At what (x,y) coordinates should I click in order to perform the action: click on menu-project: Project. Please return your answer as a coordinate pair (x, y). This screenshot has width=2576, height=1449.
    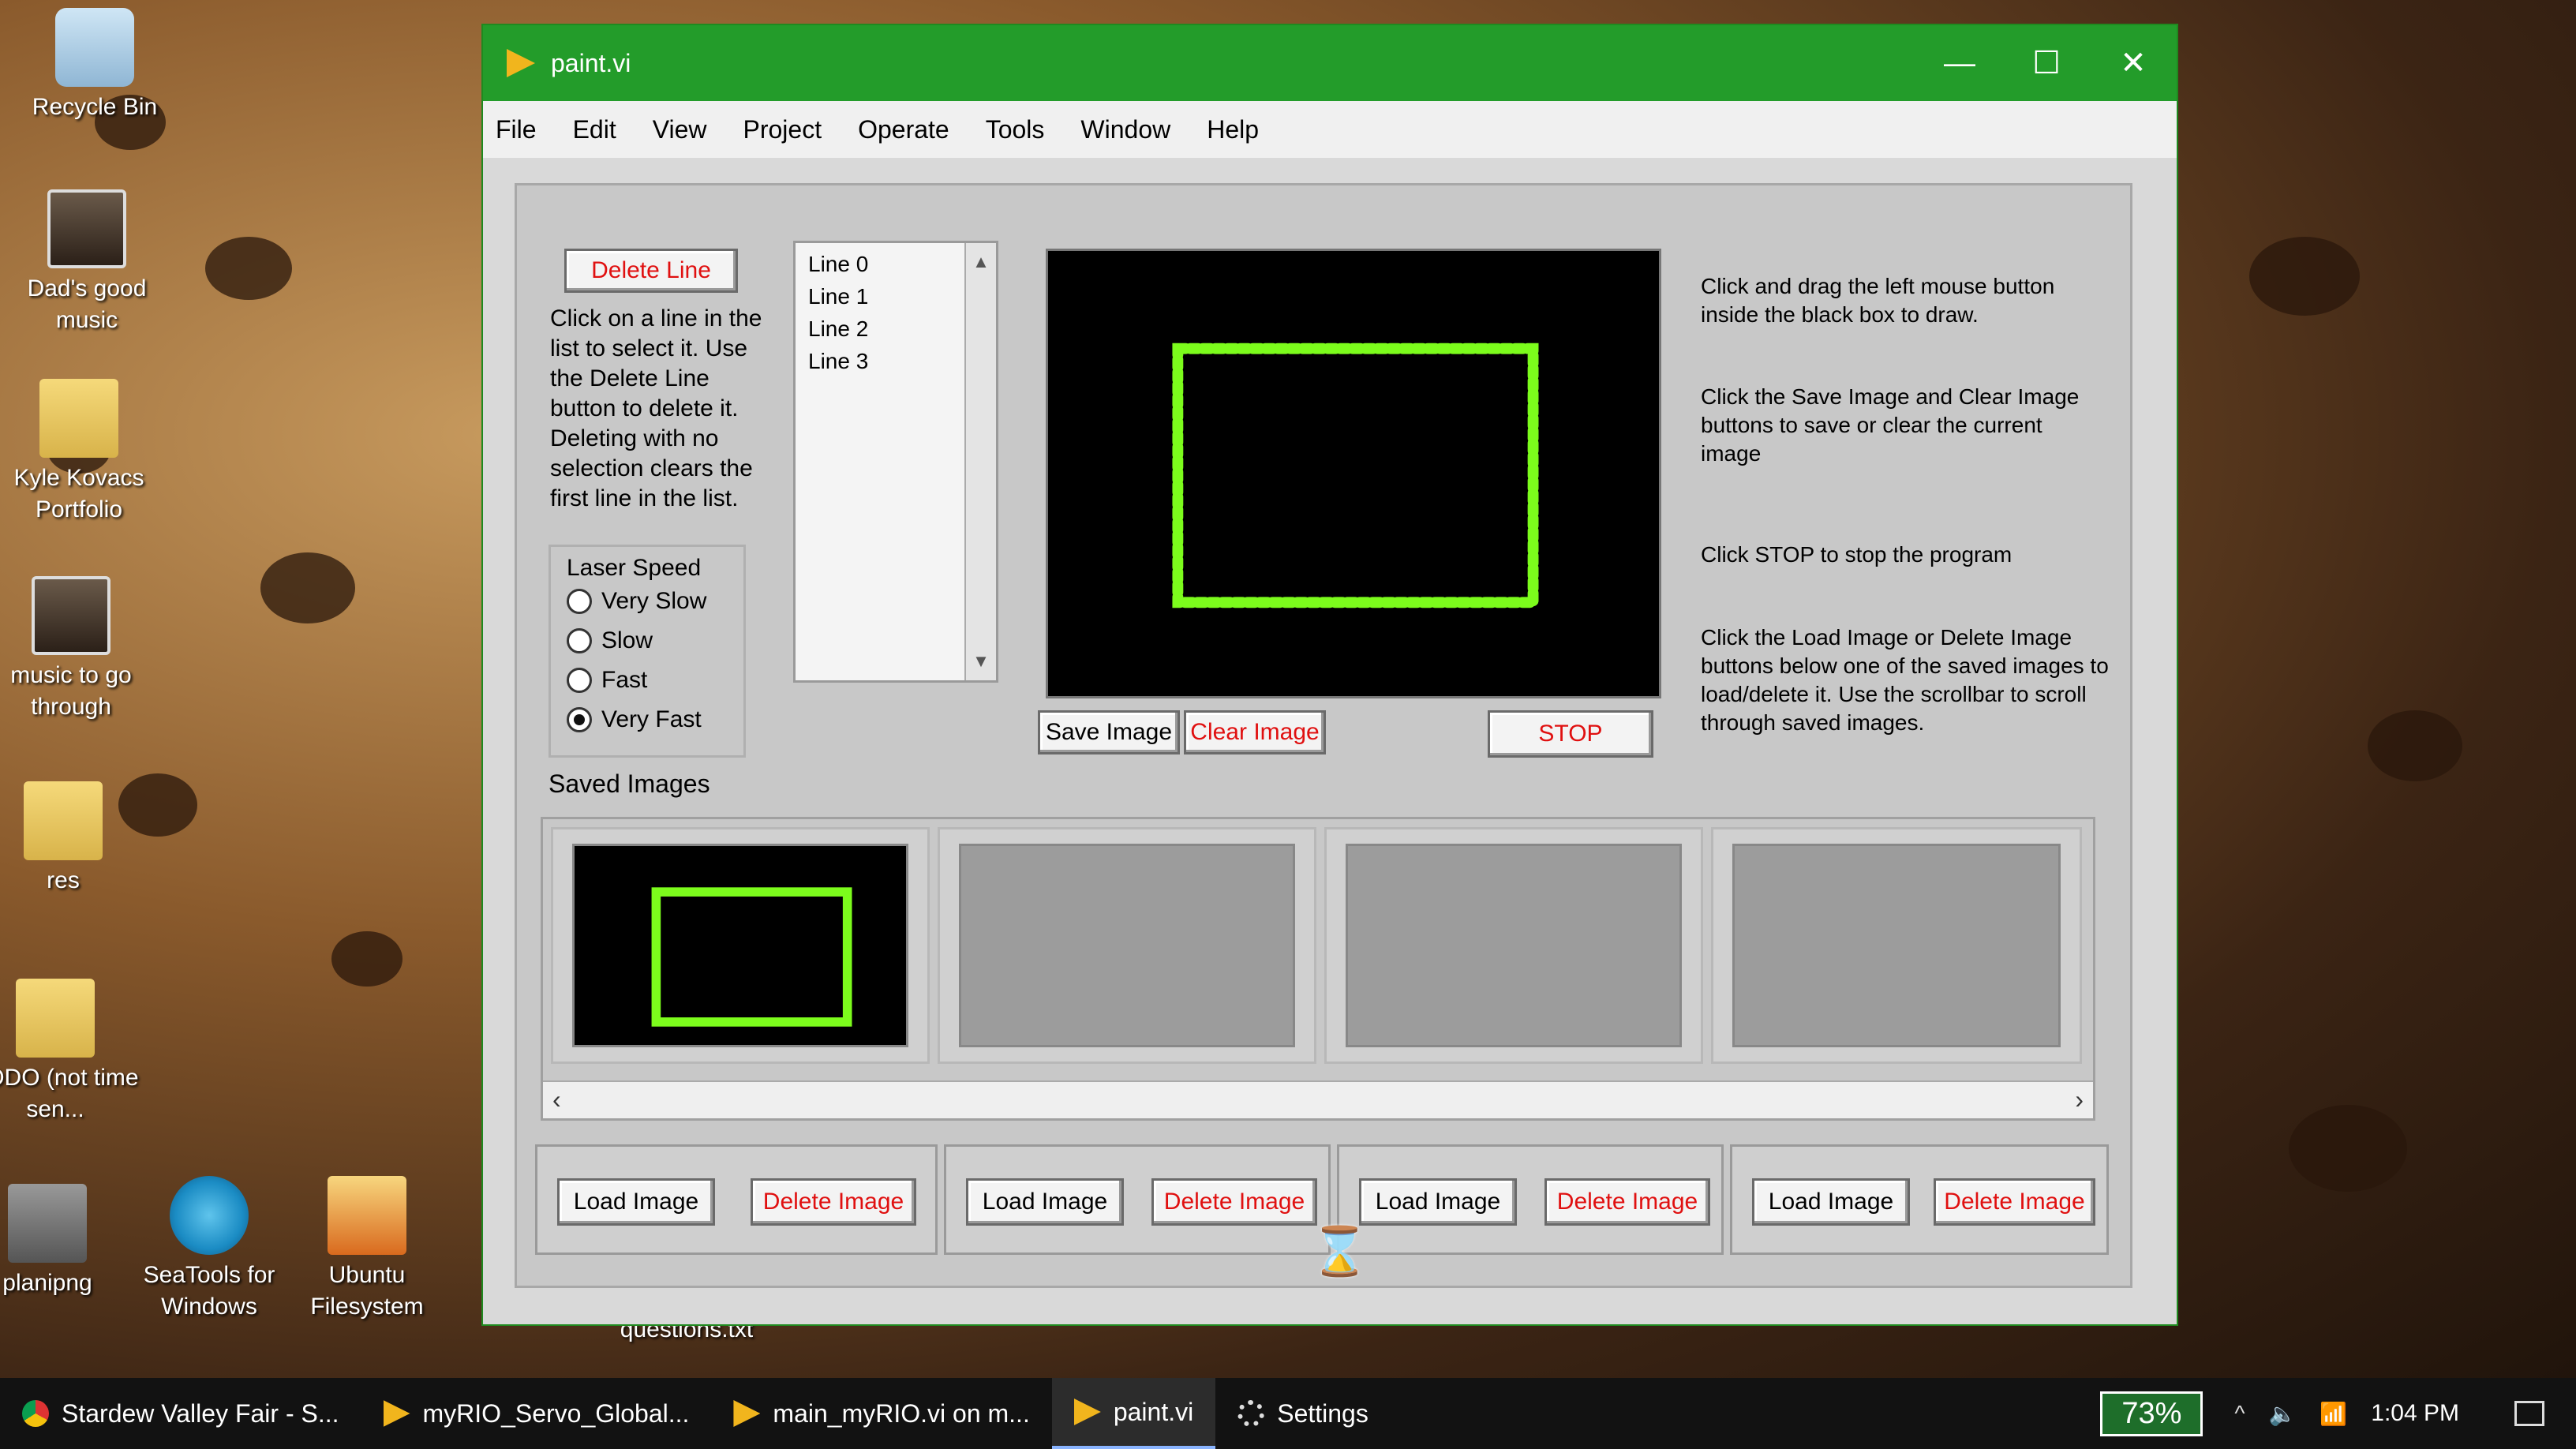
    Looking at the image, I should click on (782, 129).